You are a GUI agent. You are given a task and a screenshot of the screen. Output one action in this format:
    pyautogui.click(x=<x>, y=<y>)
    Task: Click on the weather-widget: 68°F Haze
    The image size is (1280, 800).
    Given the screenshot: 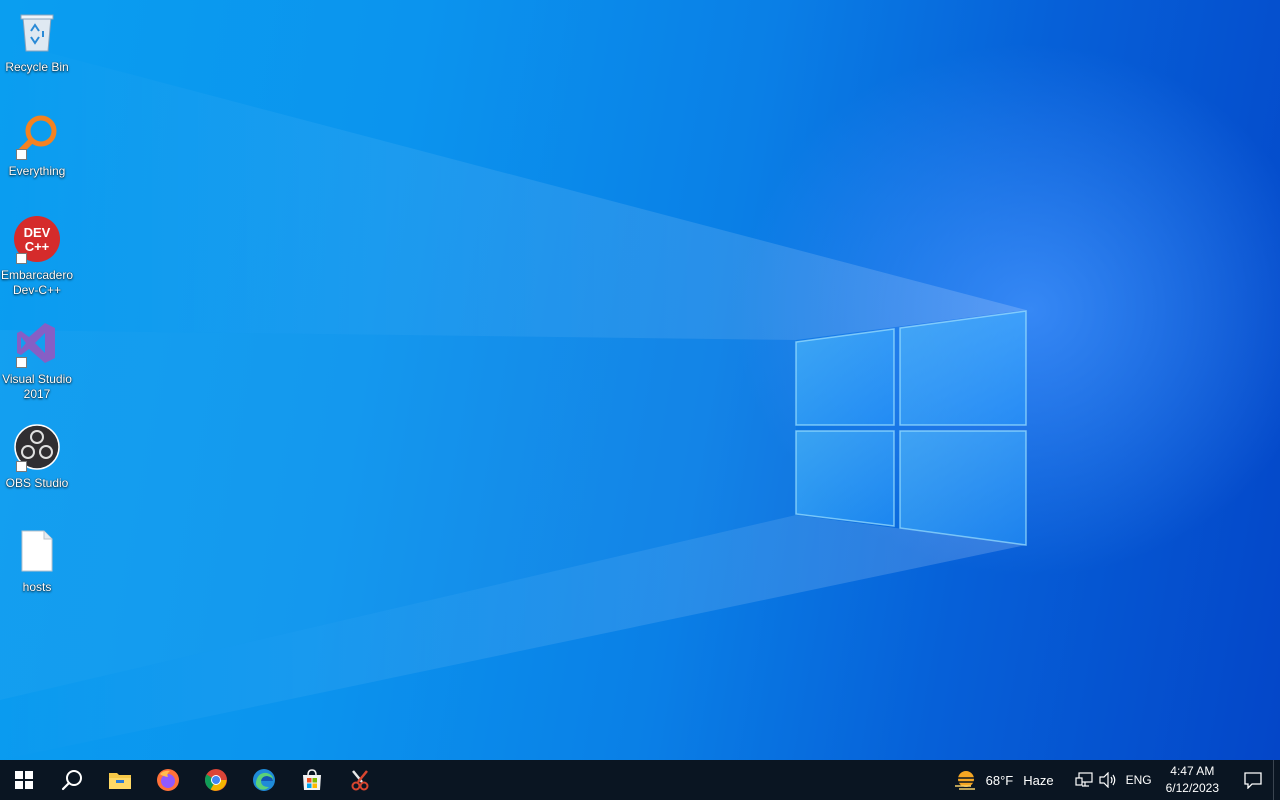 What is the action you would take?
    pyautogui.click(x=1004, y=780)
    